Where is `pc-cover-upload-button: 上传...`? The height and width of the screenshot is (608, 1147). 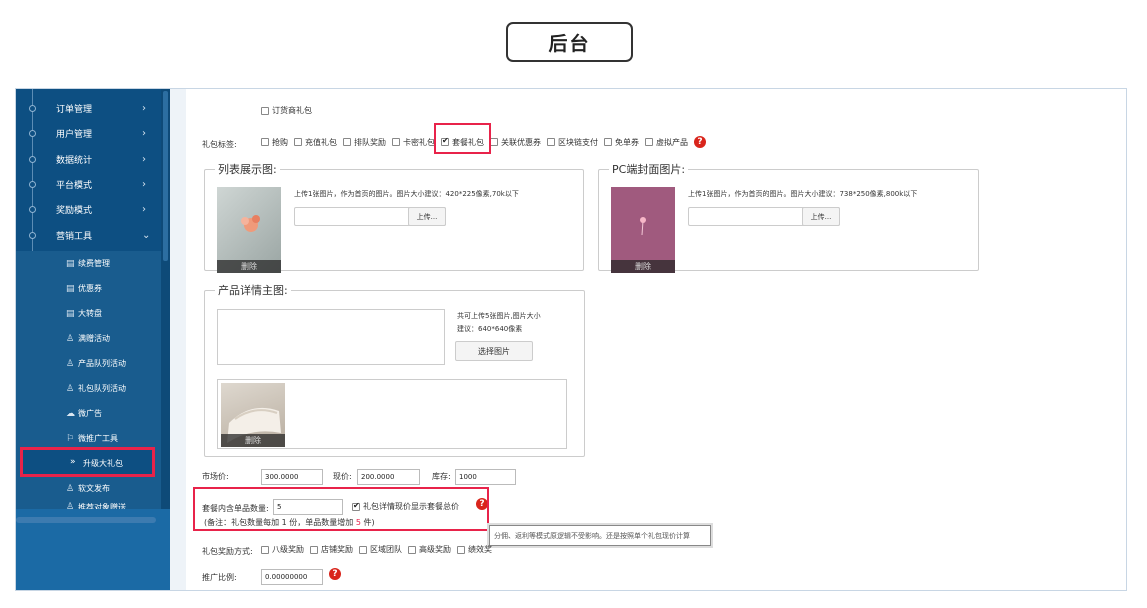 pc-cover-upload-button: 上传... is located at coordinates (821, 216).